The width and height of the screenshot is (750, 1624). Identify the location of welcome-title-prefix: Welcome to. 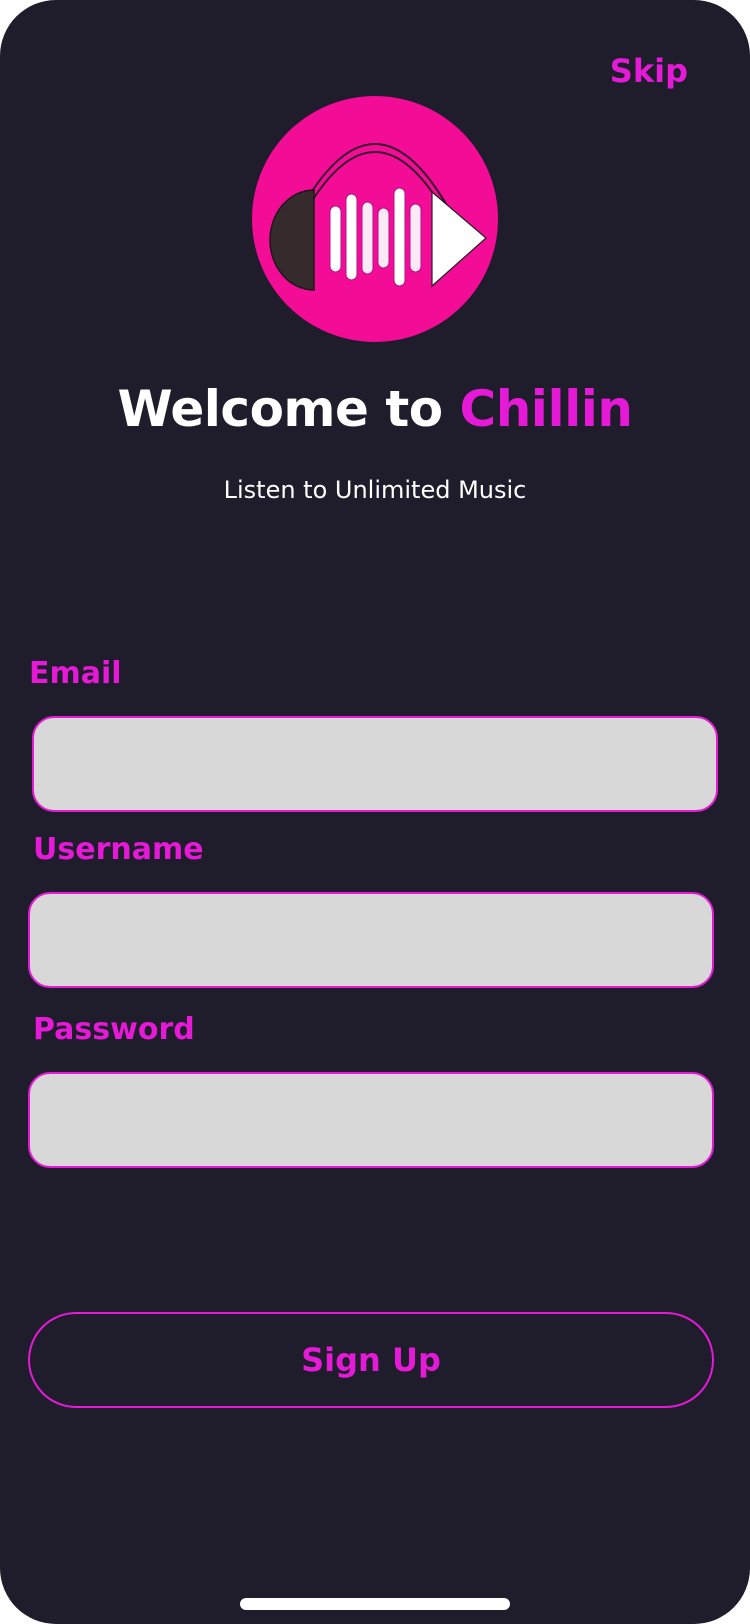
(288, 409).